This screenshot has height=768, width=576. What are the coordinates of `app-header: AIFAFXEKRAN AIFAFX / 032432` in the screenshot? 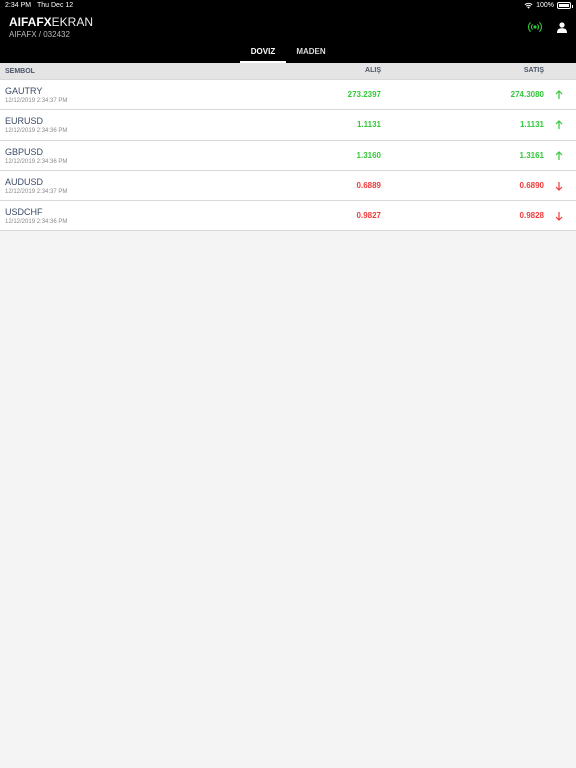 It's located at (288, 27).